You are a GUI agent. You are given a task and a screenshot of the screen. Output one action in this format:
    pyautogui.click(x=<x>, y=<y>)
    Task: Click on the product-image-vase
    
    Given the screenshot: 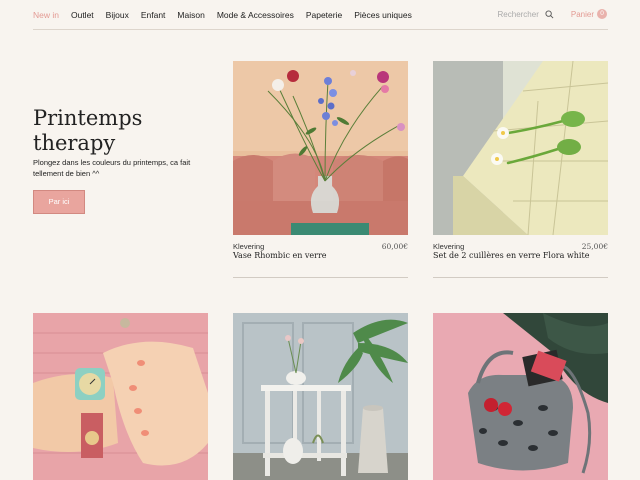 What is the action you would take?
    pyautogui.click(x=320, y=148)
    